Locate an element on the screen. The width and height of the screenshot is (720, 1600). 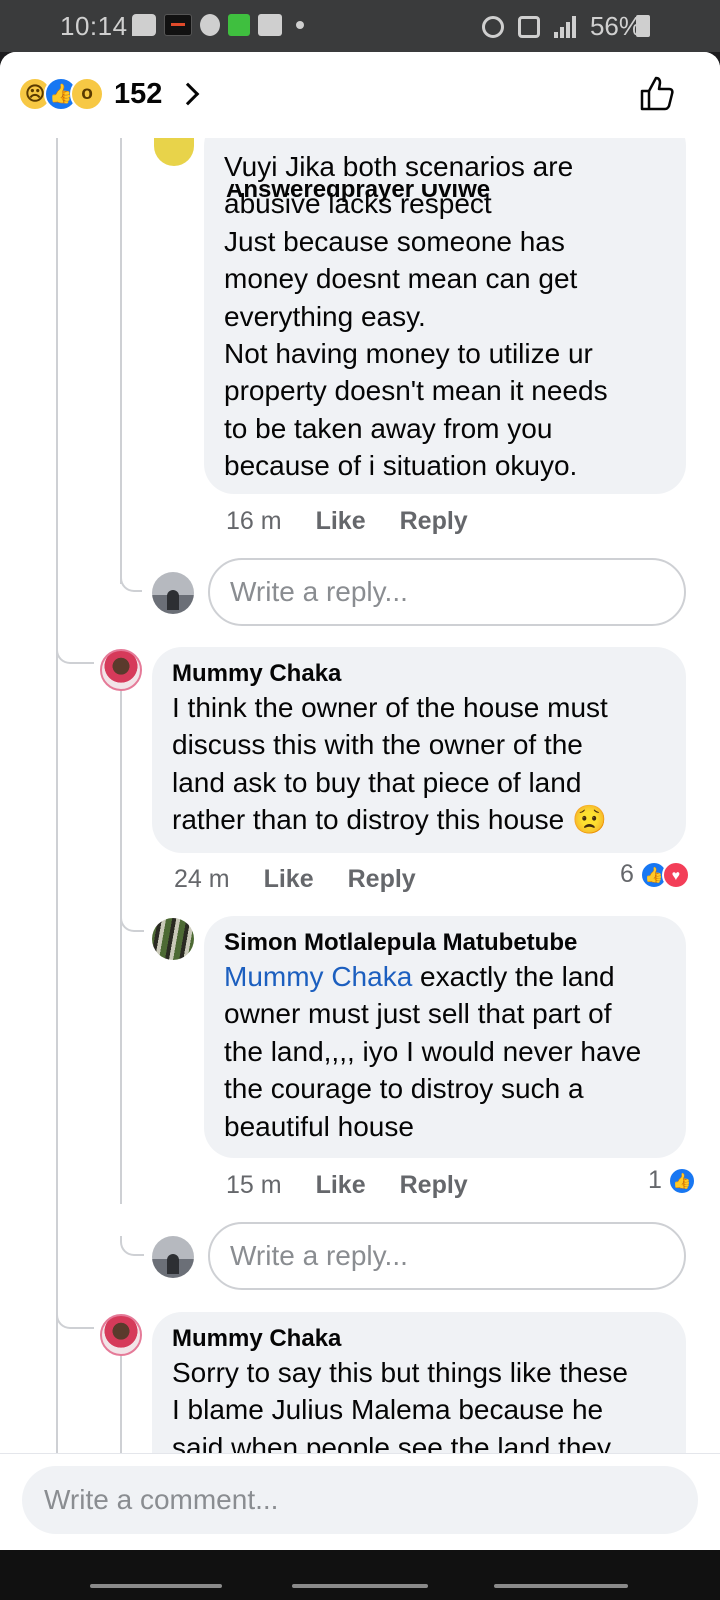
signal-icon is located at coordinates (564, 26).